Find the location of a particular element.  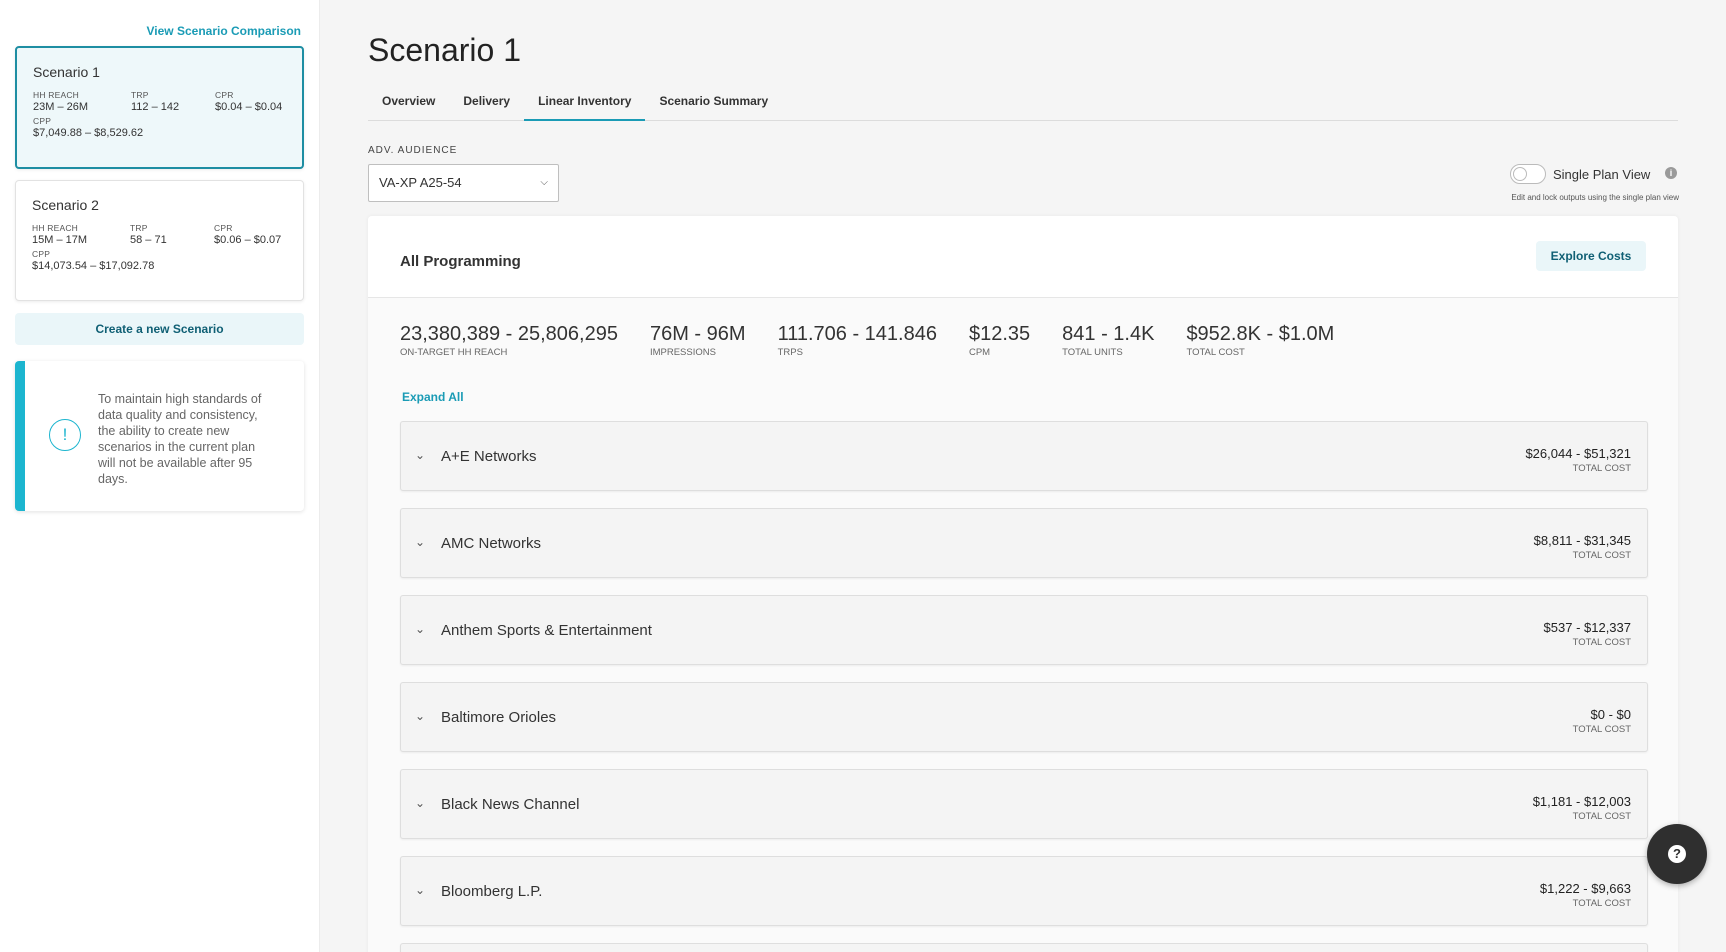

panel-title: All Programming is located at coordinates (460, 261).